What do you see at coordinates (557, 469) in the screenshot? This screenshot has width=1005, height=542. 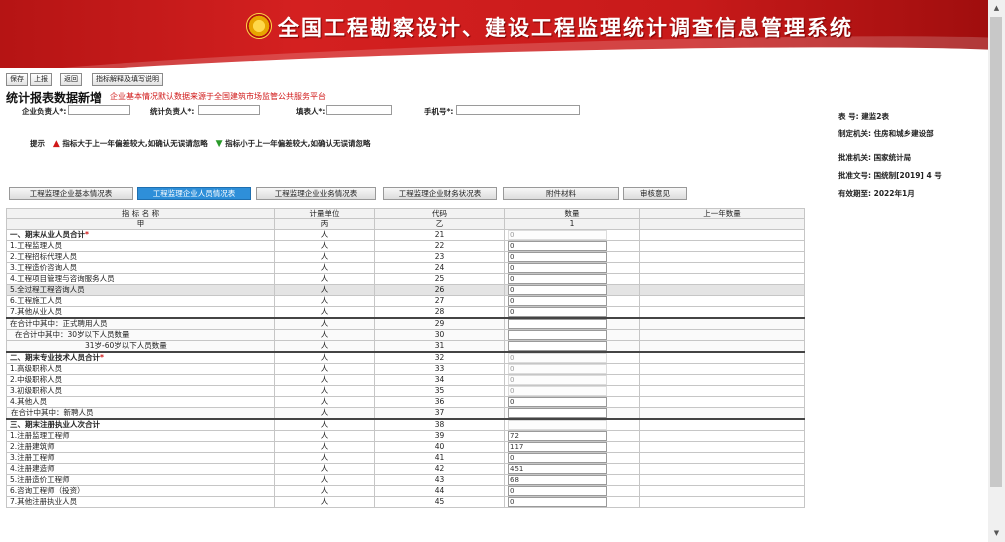 I see `quantity-input: 451` at bounding box center [557, 469].